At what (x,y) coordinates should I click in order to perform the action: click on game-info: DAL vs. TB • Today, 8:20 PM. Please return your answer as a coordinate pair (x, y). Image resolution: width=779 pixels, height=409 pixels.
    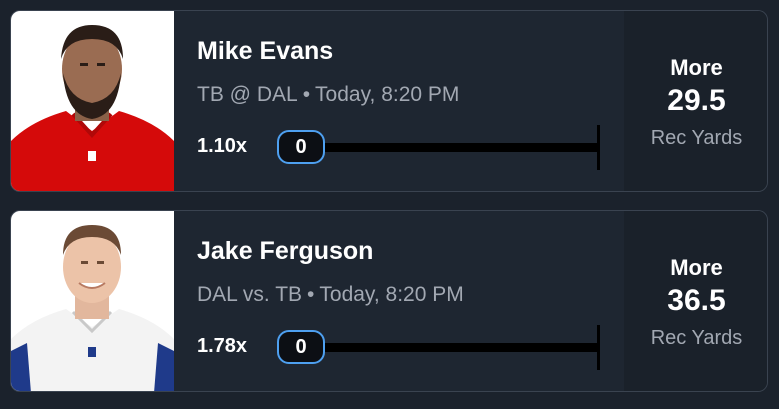
    Looking at the image, I should click on (330, 295).